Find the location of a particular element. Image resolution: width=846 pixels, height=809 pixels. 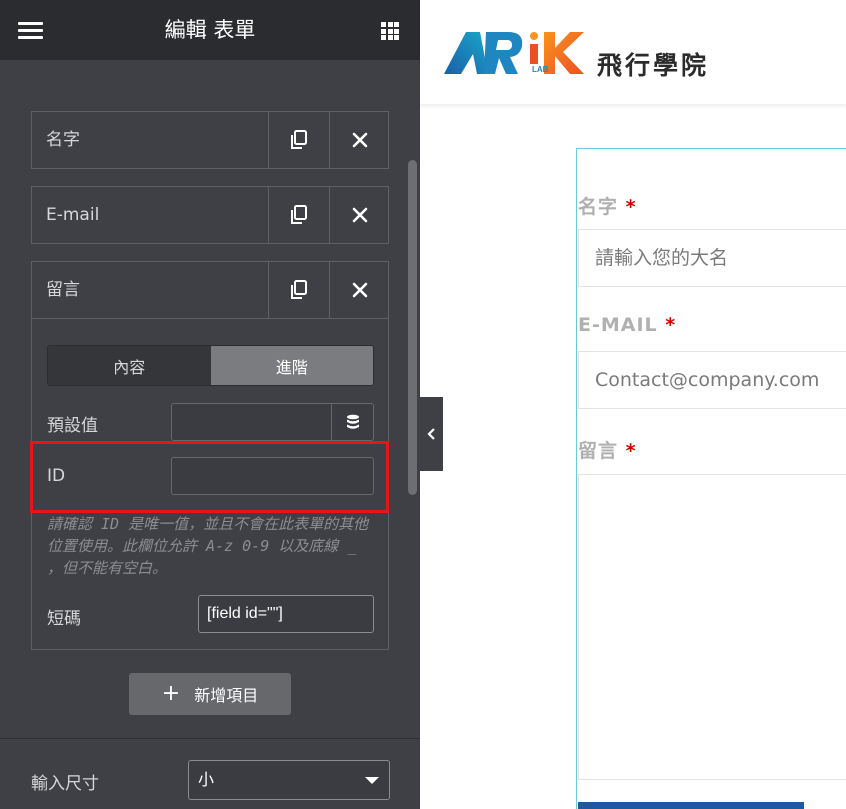

input-size-value: 小 is located at coordinates (206, 779).